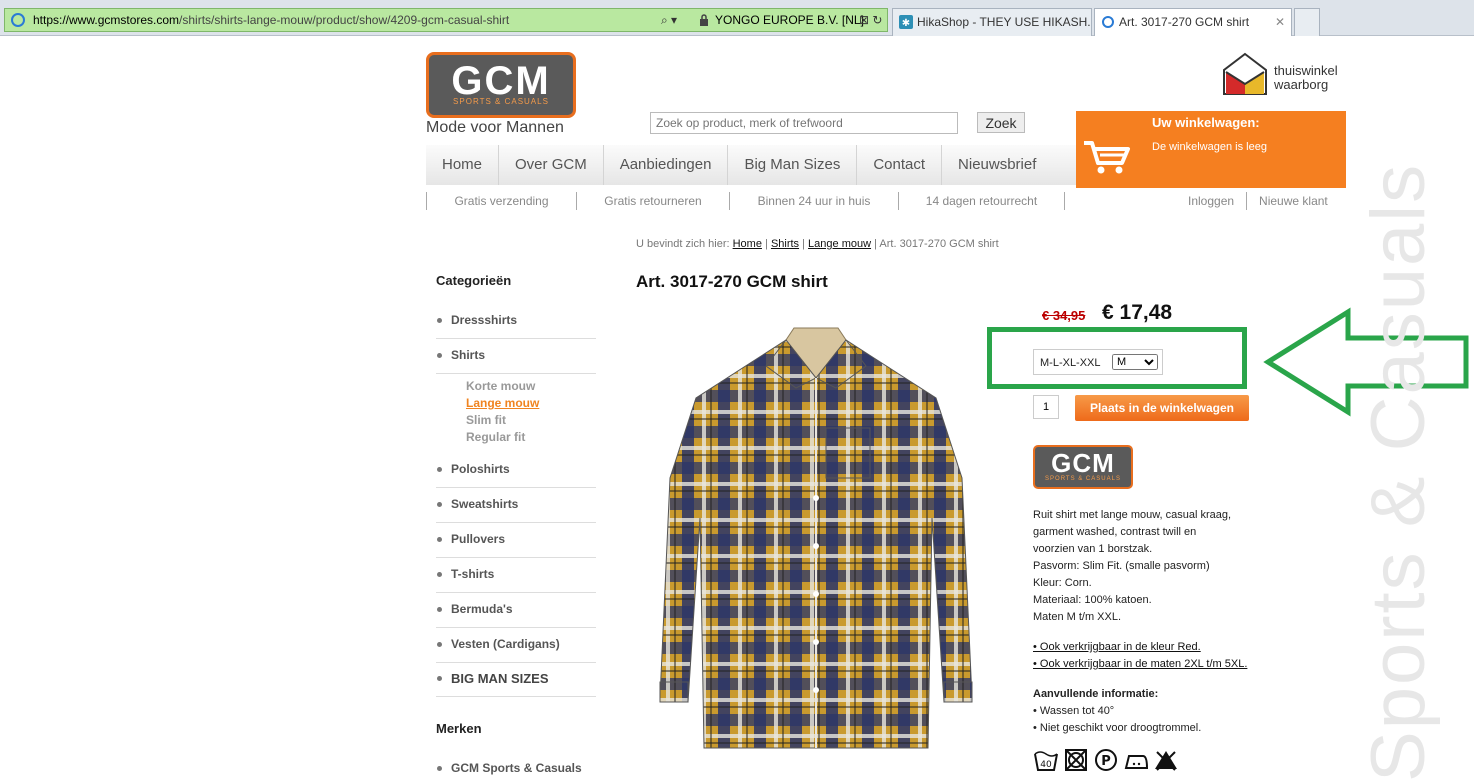  Describe the element at coordinates (516, 510) in the screenshot. I see `category-sweatshirts: Sweatshirts` at that location.